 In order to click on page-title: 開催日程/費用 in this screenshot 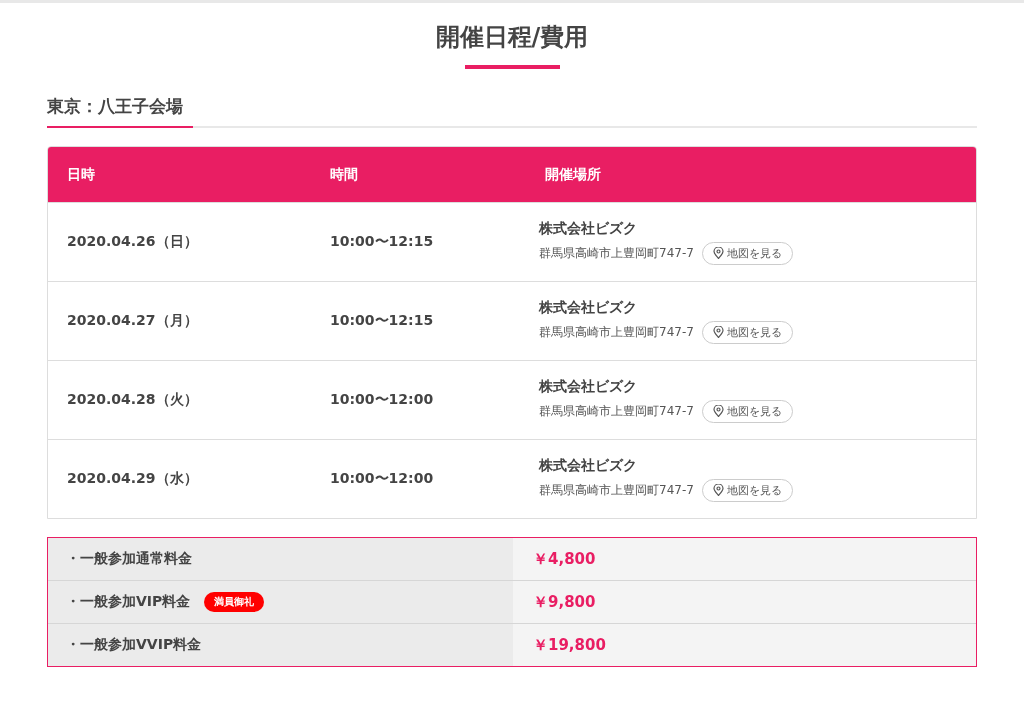, I will do `click(512, 37)`.